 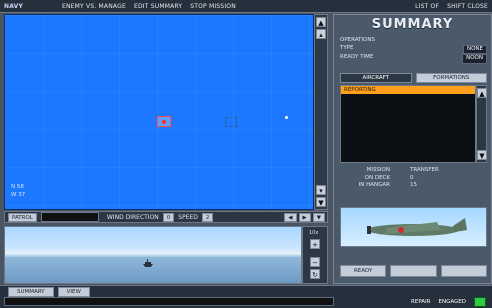 I want to click on tab-view: VIEW, so click(x=73, y=292).